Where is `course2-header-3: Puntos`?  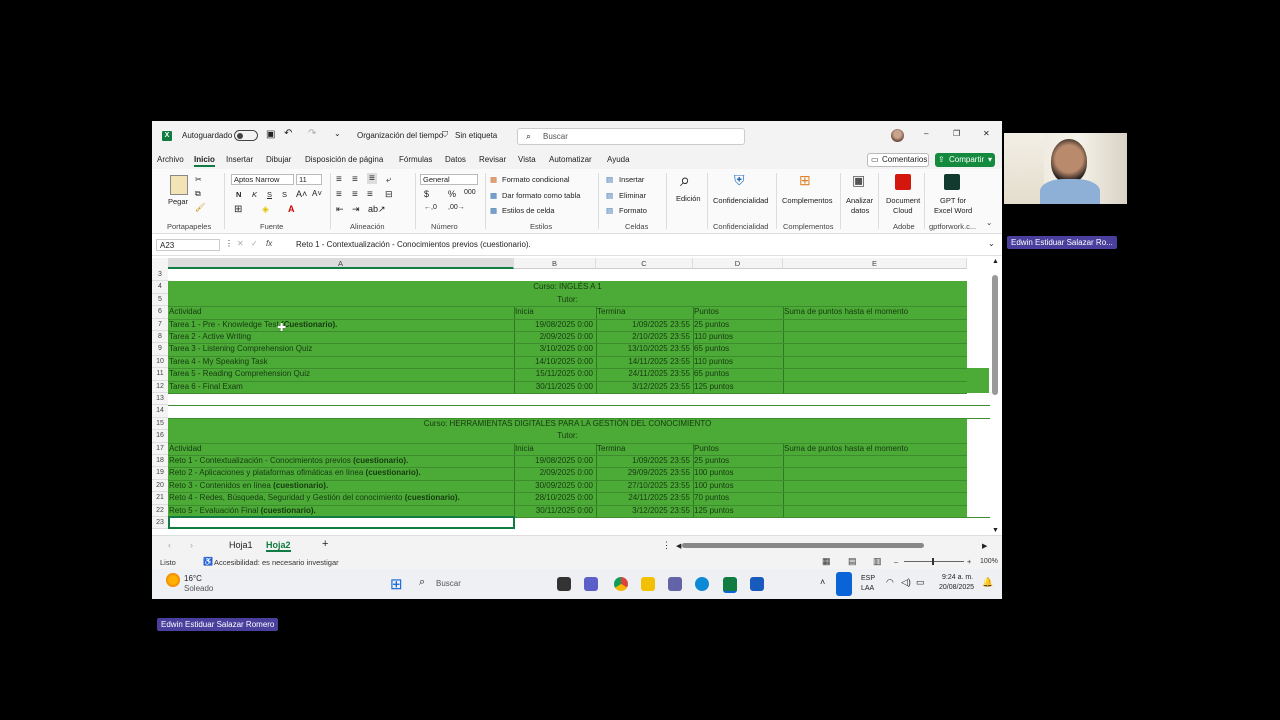 course2-header-3: Puntos is located at coordinates (706, 449).